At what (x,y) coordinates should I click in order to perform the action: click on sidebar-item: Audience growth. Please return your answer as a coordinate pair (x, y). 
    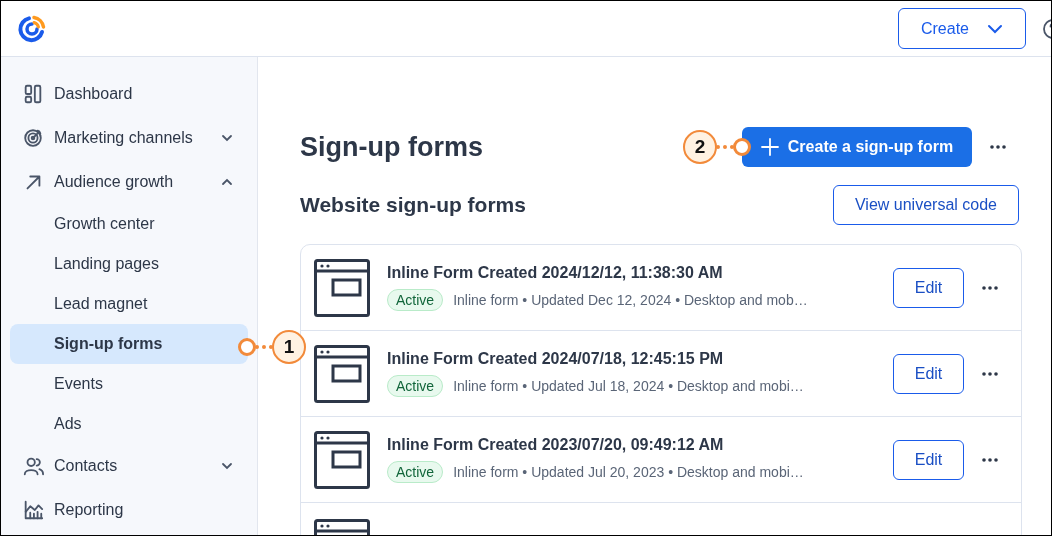
    Looking at the image, I should click on (129, 182).